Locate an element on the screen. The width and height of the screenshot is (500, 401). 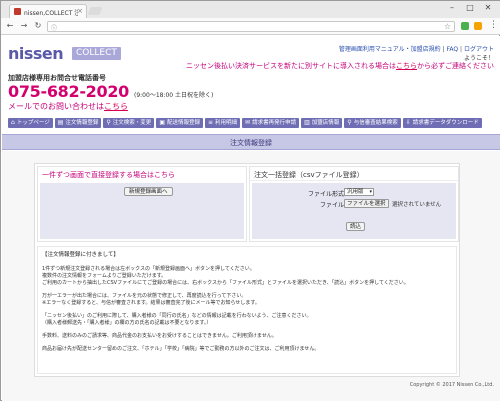
minimize-icon: – is located at coordinates (452, 7).